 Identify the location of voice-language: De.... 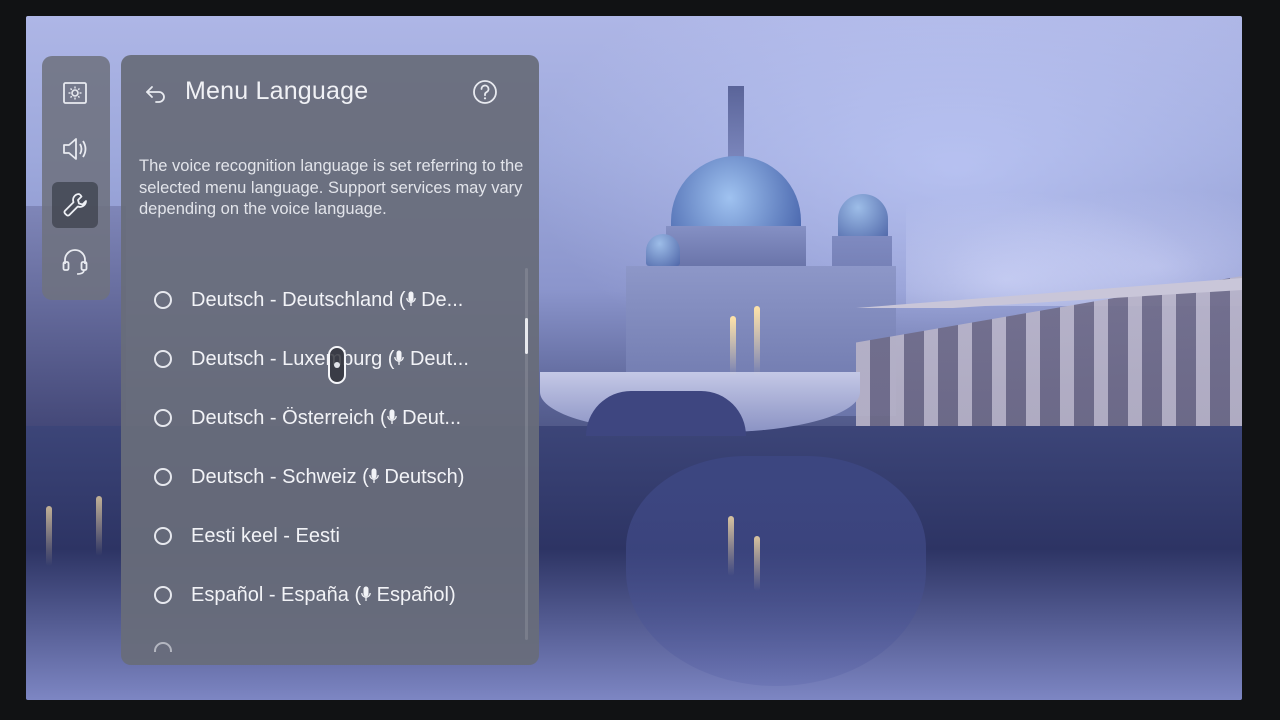
(439, 300).